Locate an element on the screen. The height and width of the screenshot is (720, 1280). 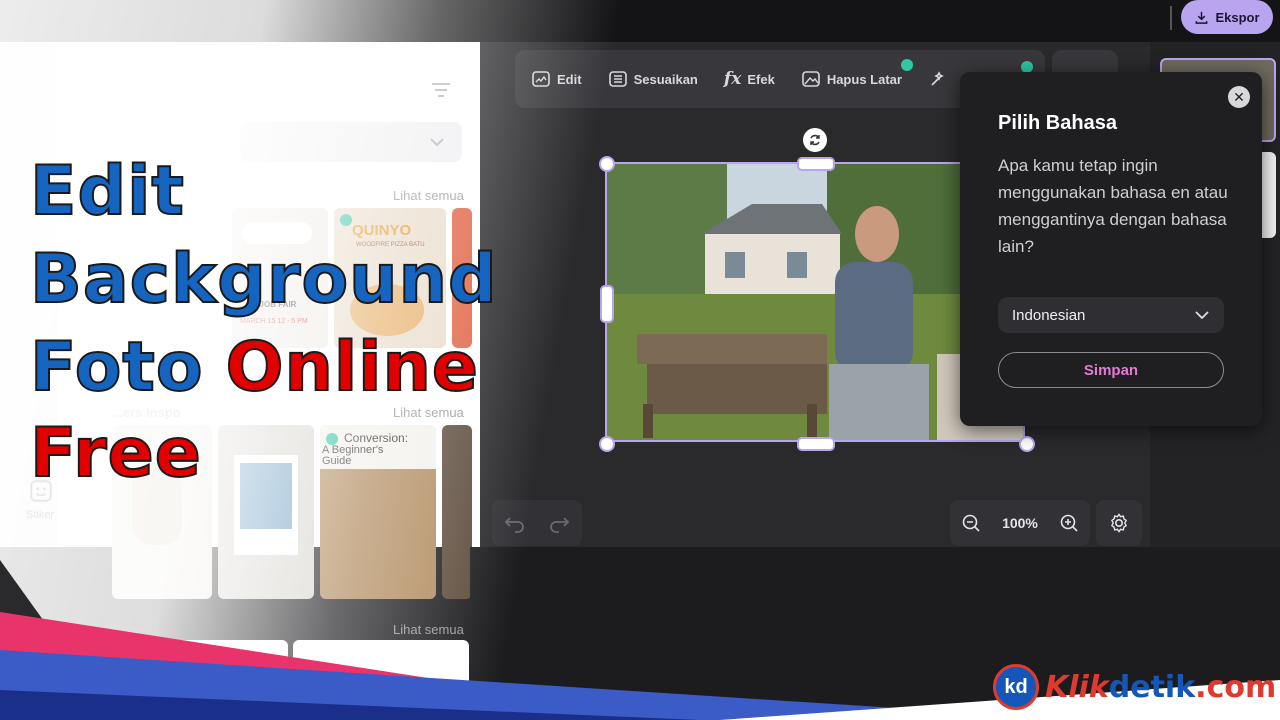
headline-line-4: Free is located at coordinates (115, 453).